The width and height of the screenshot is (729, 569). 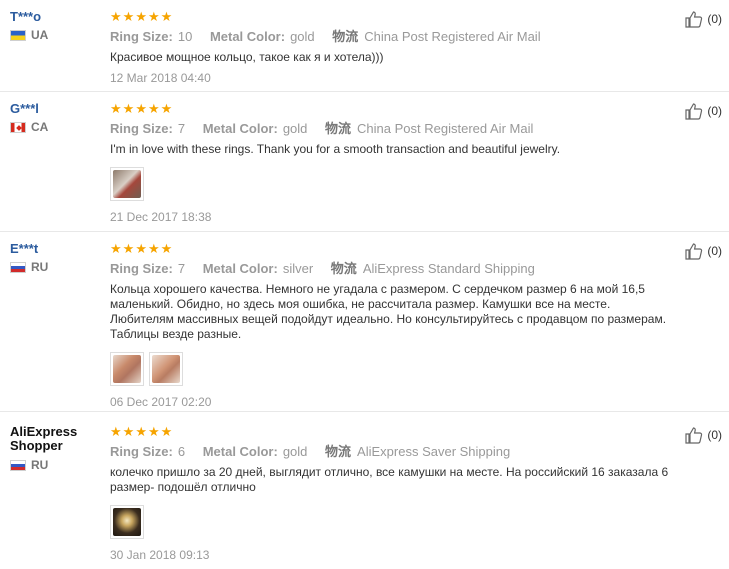 What do you see at coordinates (298, 268) in the screenshot?
I see `metal-color-value: silver` at bounding box center [298, 268].